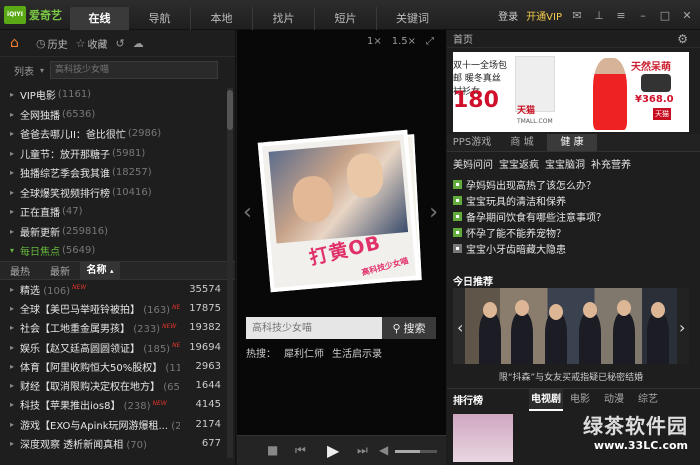 This screenshot has height=465, width=700. Describe the element at coordinates (15, 15) in the screenshot. I see `logo-badge: iQIYI` at that location.